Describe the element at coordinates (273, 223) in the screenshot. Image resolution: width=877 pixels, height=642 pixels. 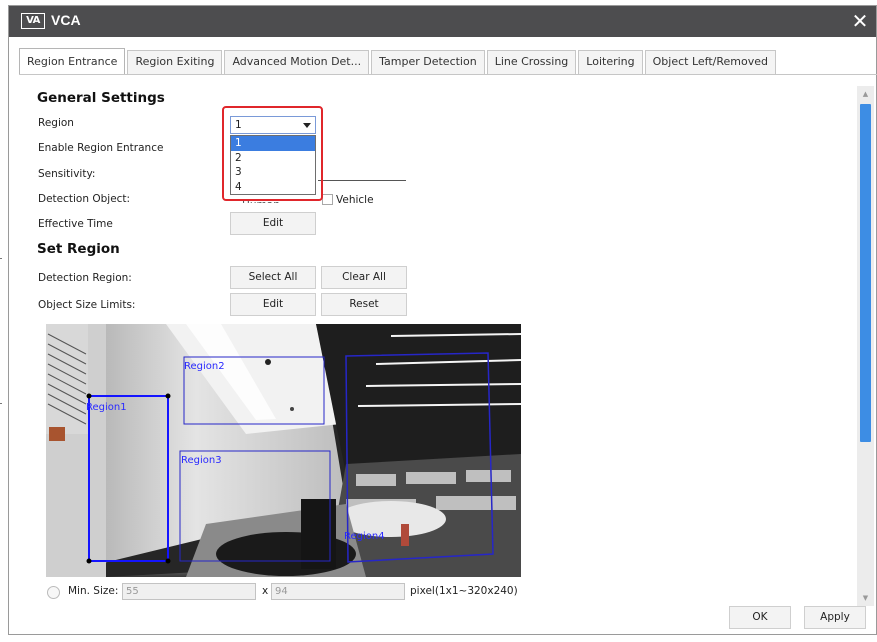
I see `effective-time-edit-button: Edit` at that location.